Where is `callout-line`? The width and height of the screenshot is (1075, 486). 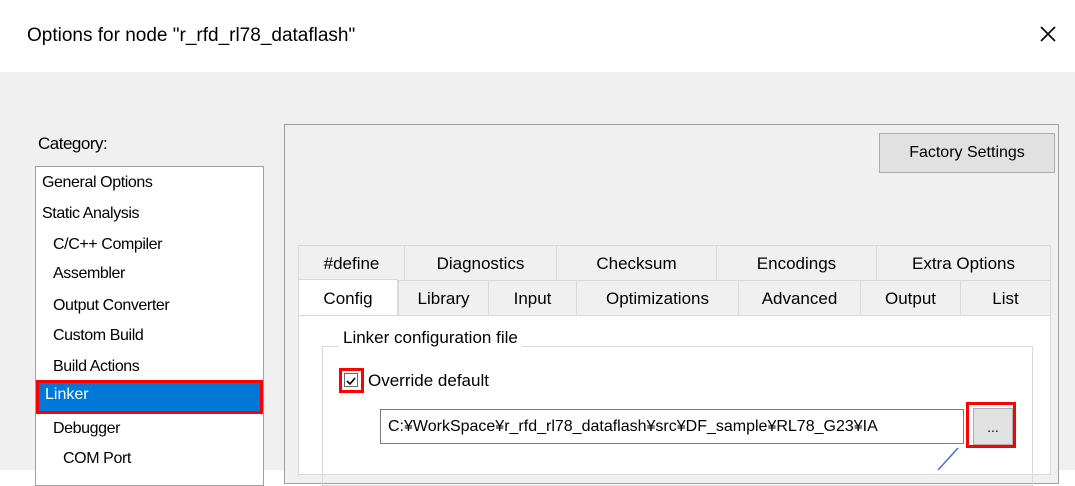
callout-line is located at coordinates (948, 458).